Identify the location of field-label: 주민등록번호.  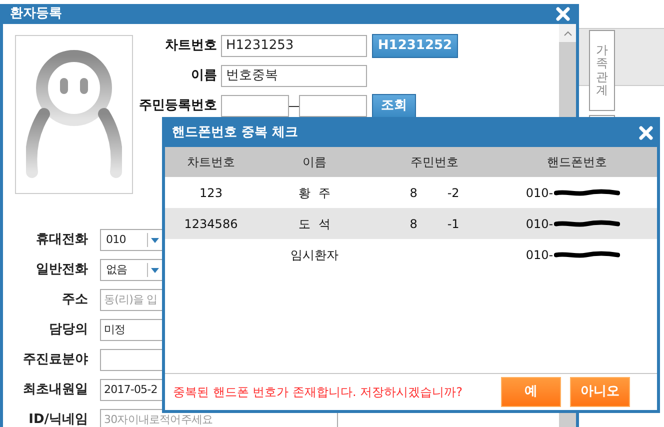
(178, 106).